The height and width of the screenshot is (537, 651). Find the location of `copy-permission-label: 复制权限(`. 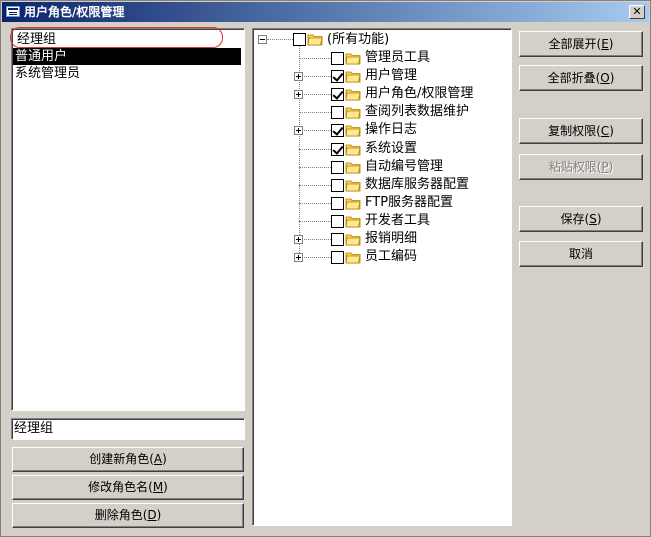

copy-permission-label: 复制权限( is located at coordinates (574, 131).